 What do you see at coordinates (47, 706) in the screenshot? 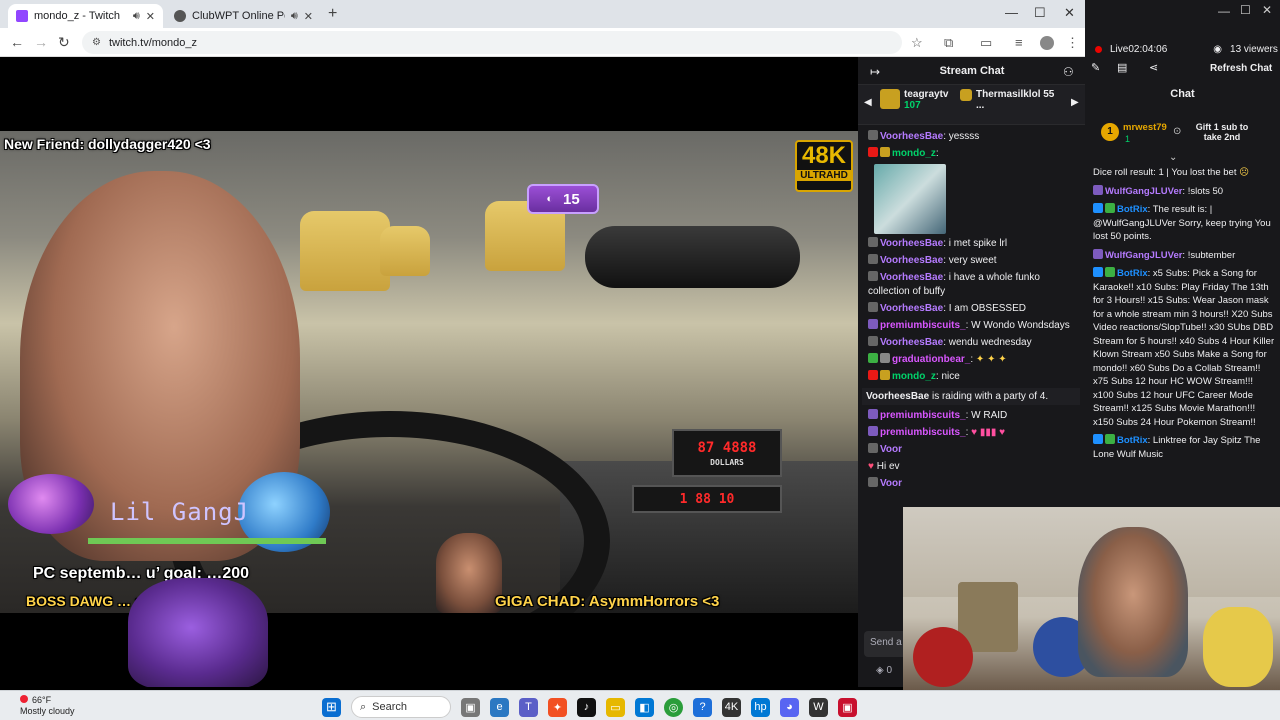
I see `weather-widget: 66°F Mostly cloudy` at bounding box center [47, 706].